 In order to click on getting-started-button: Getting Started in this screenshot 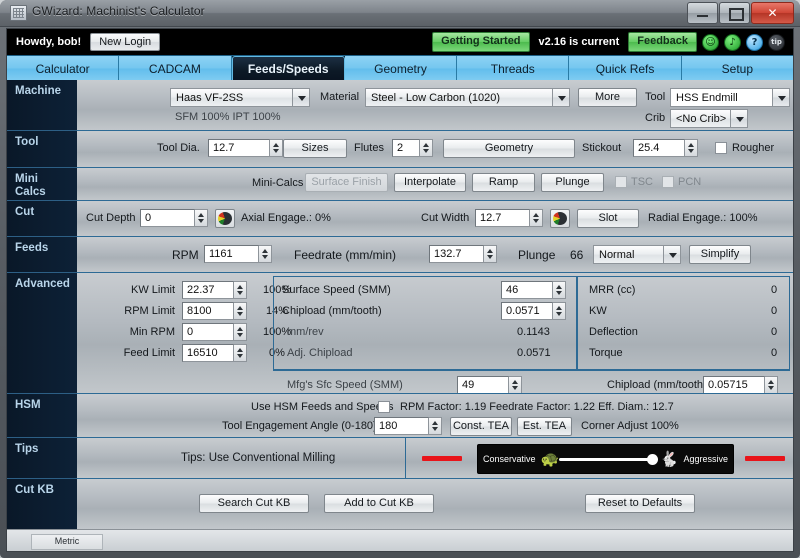, I will do `click(481, 42)`.